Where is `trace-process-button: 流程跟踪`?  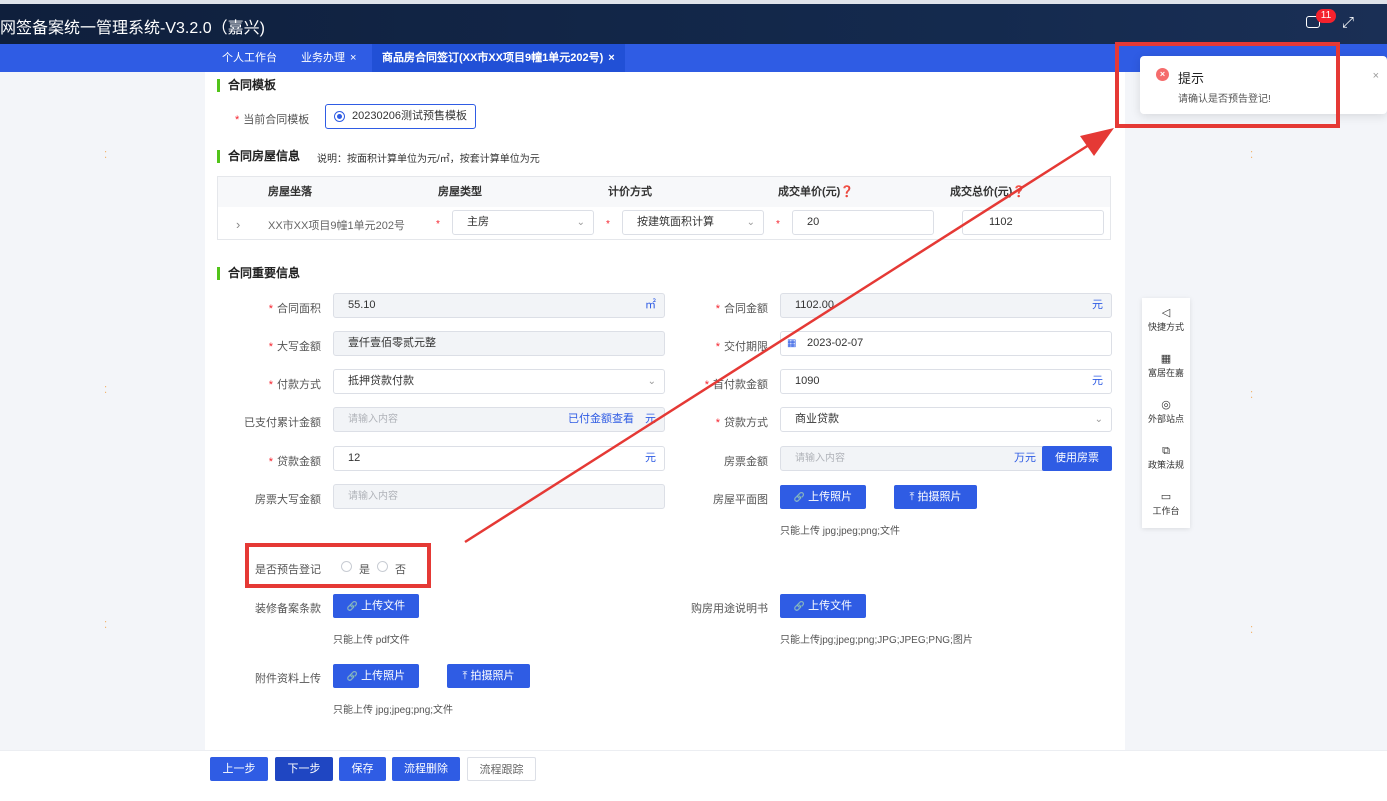
trace-process-button: 流程跟踪 is located at coordinates (501, 769).